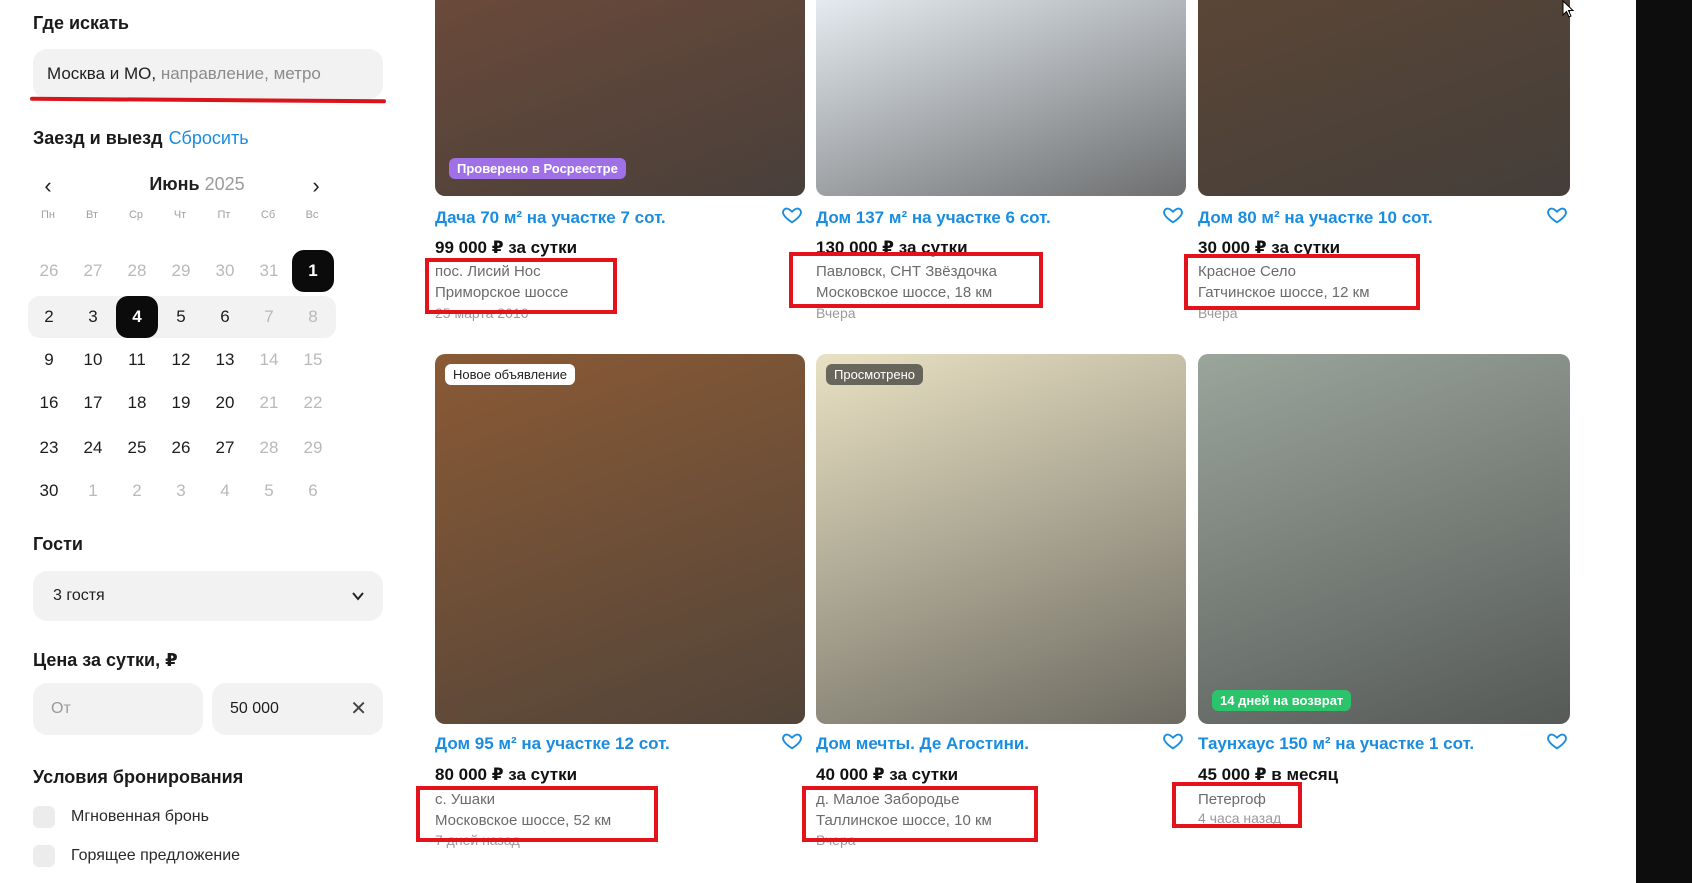 This screenshot has width=1692, height=883. I want to click on chevron-down-icon, so click(358, 606).